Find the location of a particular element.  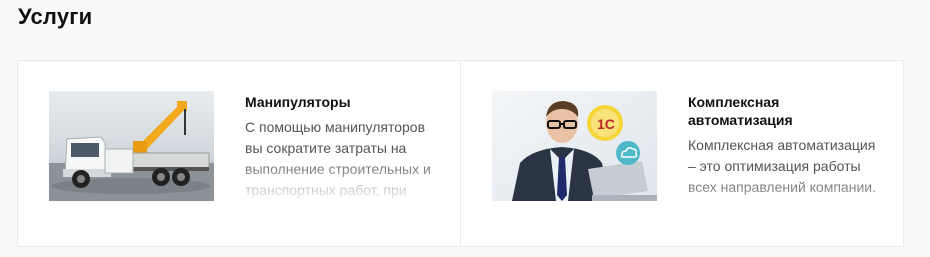

crane-truck-image is located at coordinates (131, 146).